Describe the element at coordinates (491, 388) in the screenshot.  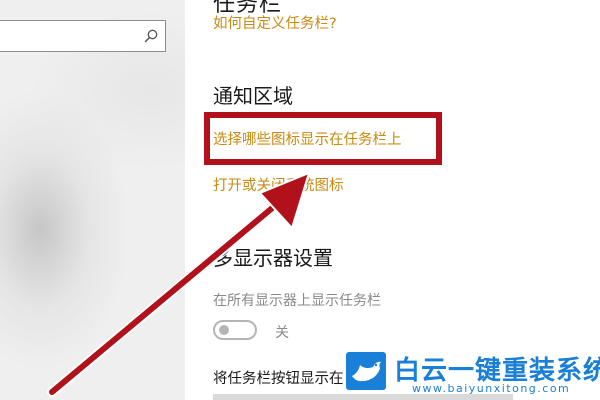
I see `watermark-url: www.baiyunxitong.com` at that location.